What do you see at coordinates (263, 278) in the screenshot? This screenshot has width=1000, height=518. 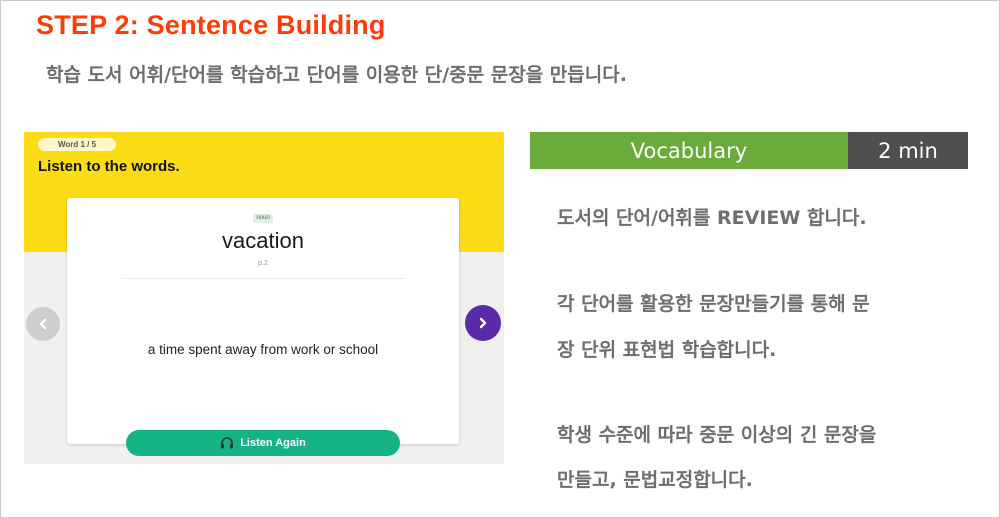 I see `card-divider` at bounding box center [263, 278].